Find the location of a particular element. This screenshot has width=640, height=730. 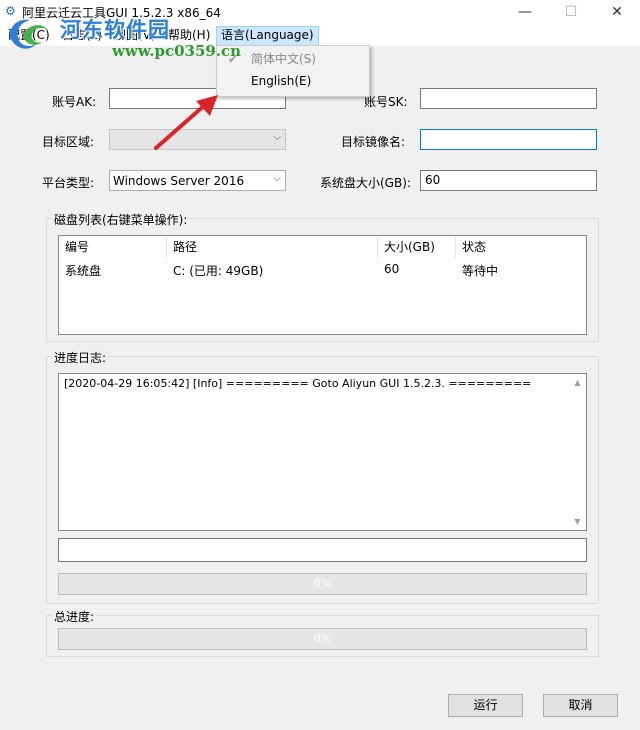

scroll-down-icon: ▼ is located at coordinates (577, 521).